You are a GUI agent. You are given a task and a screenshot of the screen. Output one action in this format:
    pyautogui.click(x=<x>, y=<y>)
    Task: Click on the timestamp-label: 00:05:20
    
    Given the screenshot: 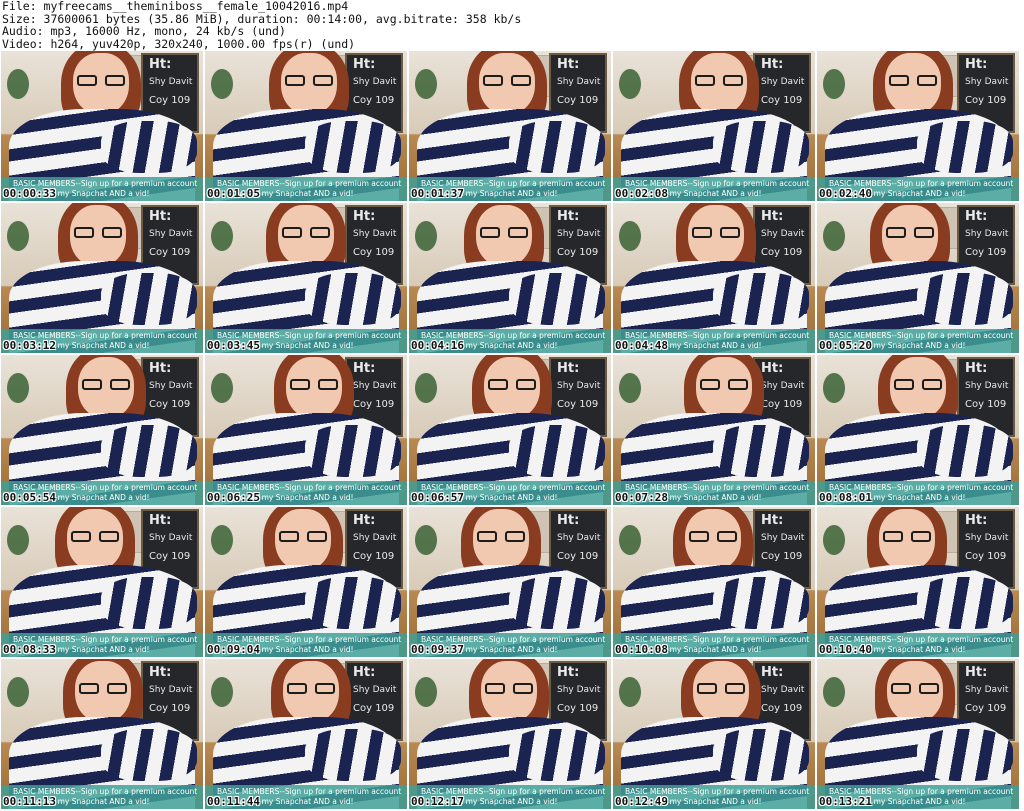 What is the action you would take?
    pyautogui.click(x=845, y=345)
    